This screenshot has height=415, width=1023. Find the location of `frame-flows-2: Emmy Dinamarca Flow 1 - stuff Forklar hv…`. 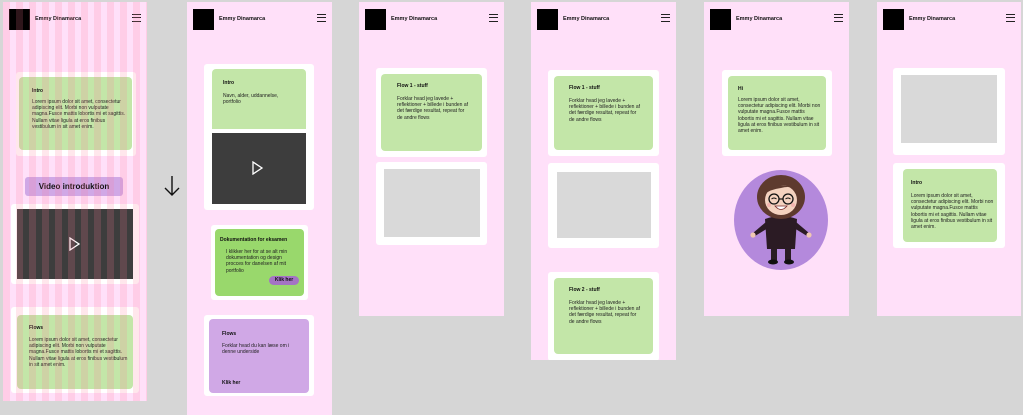

frame-flows-2: Emmy Dinamarca Flow 1 - stuff Forklar hv… is located at coordinates (603, 181).